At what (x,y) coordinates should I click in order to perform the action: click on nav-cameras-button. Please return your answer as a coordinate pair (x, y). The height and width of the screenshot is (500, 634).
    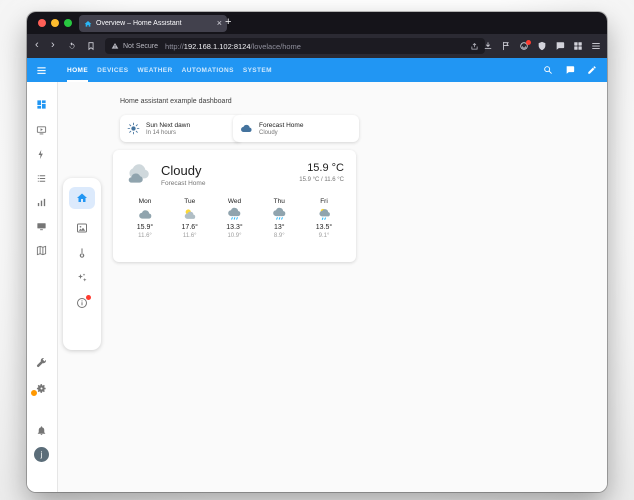
    Looking at the image, I should click on (82, 228).